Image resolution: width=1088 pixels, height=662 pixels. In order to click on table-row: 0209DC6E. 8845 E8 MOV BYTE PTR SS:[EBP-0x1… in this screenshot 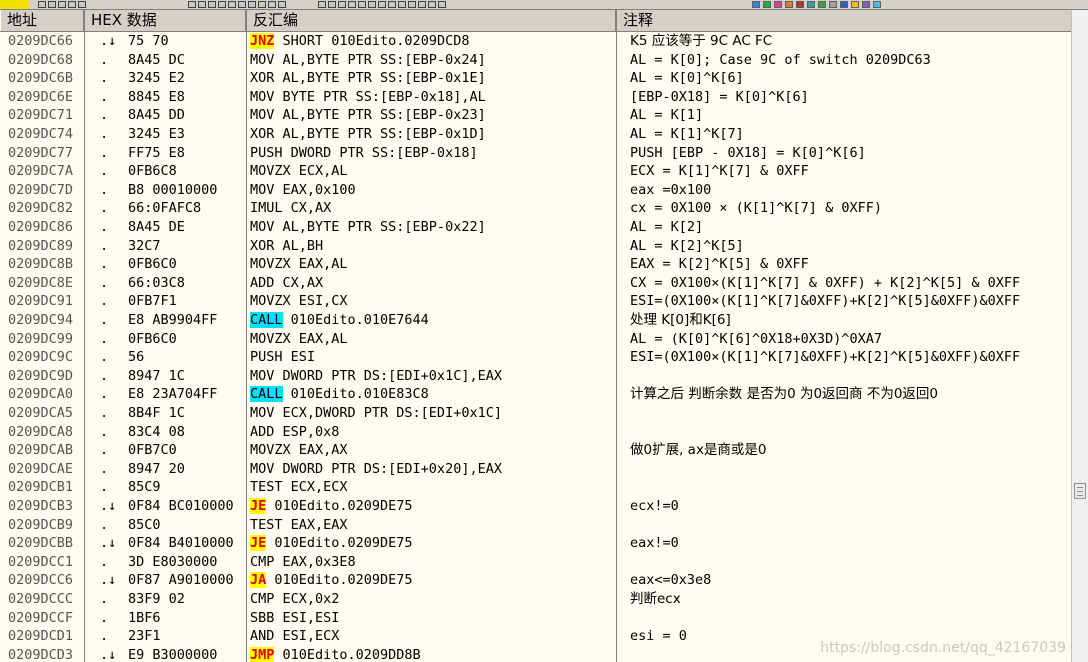, I will do `click(536, 97)`.